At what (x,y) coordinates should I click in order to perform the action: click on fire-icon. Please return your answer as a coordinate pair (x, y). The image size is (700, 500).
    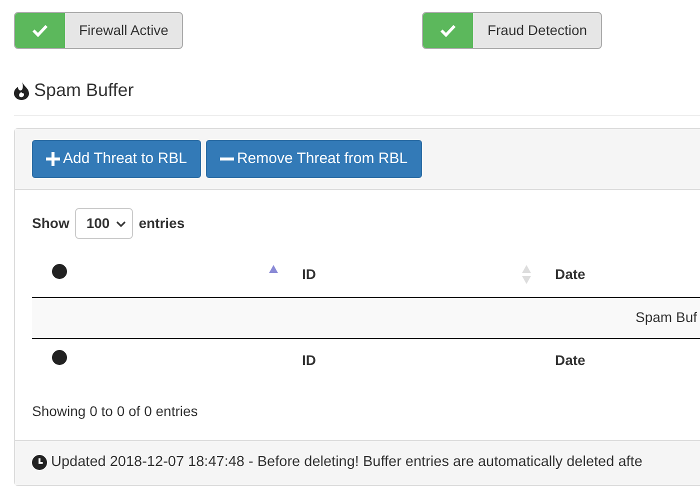
    Looking at the image, I should click on (21, 90).